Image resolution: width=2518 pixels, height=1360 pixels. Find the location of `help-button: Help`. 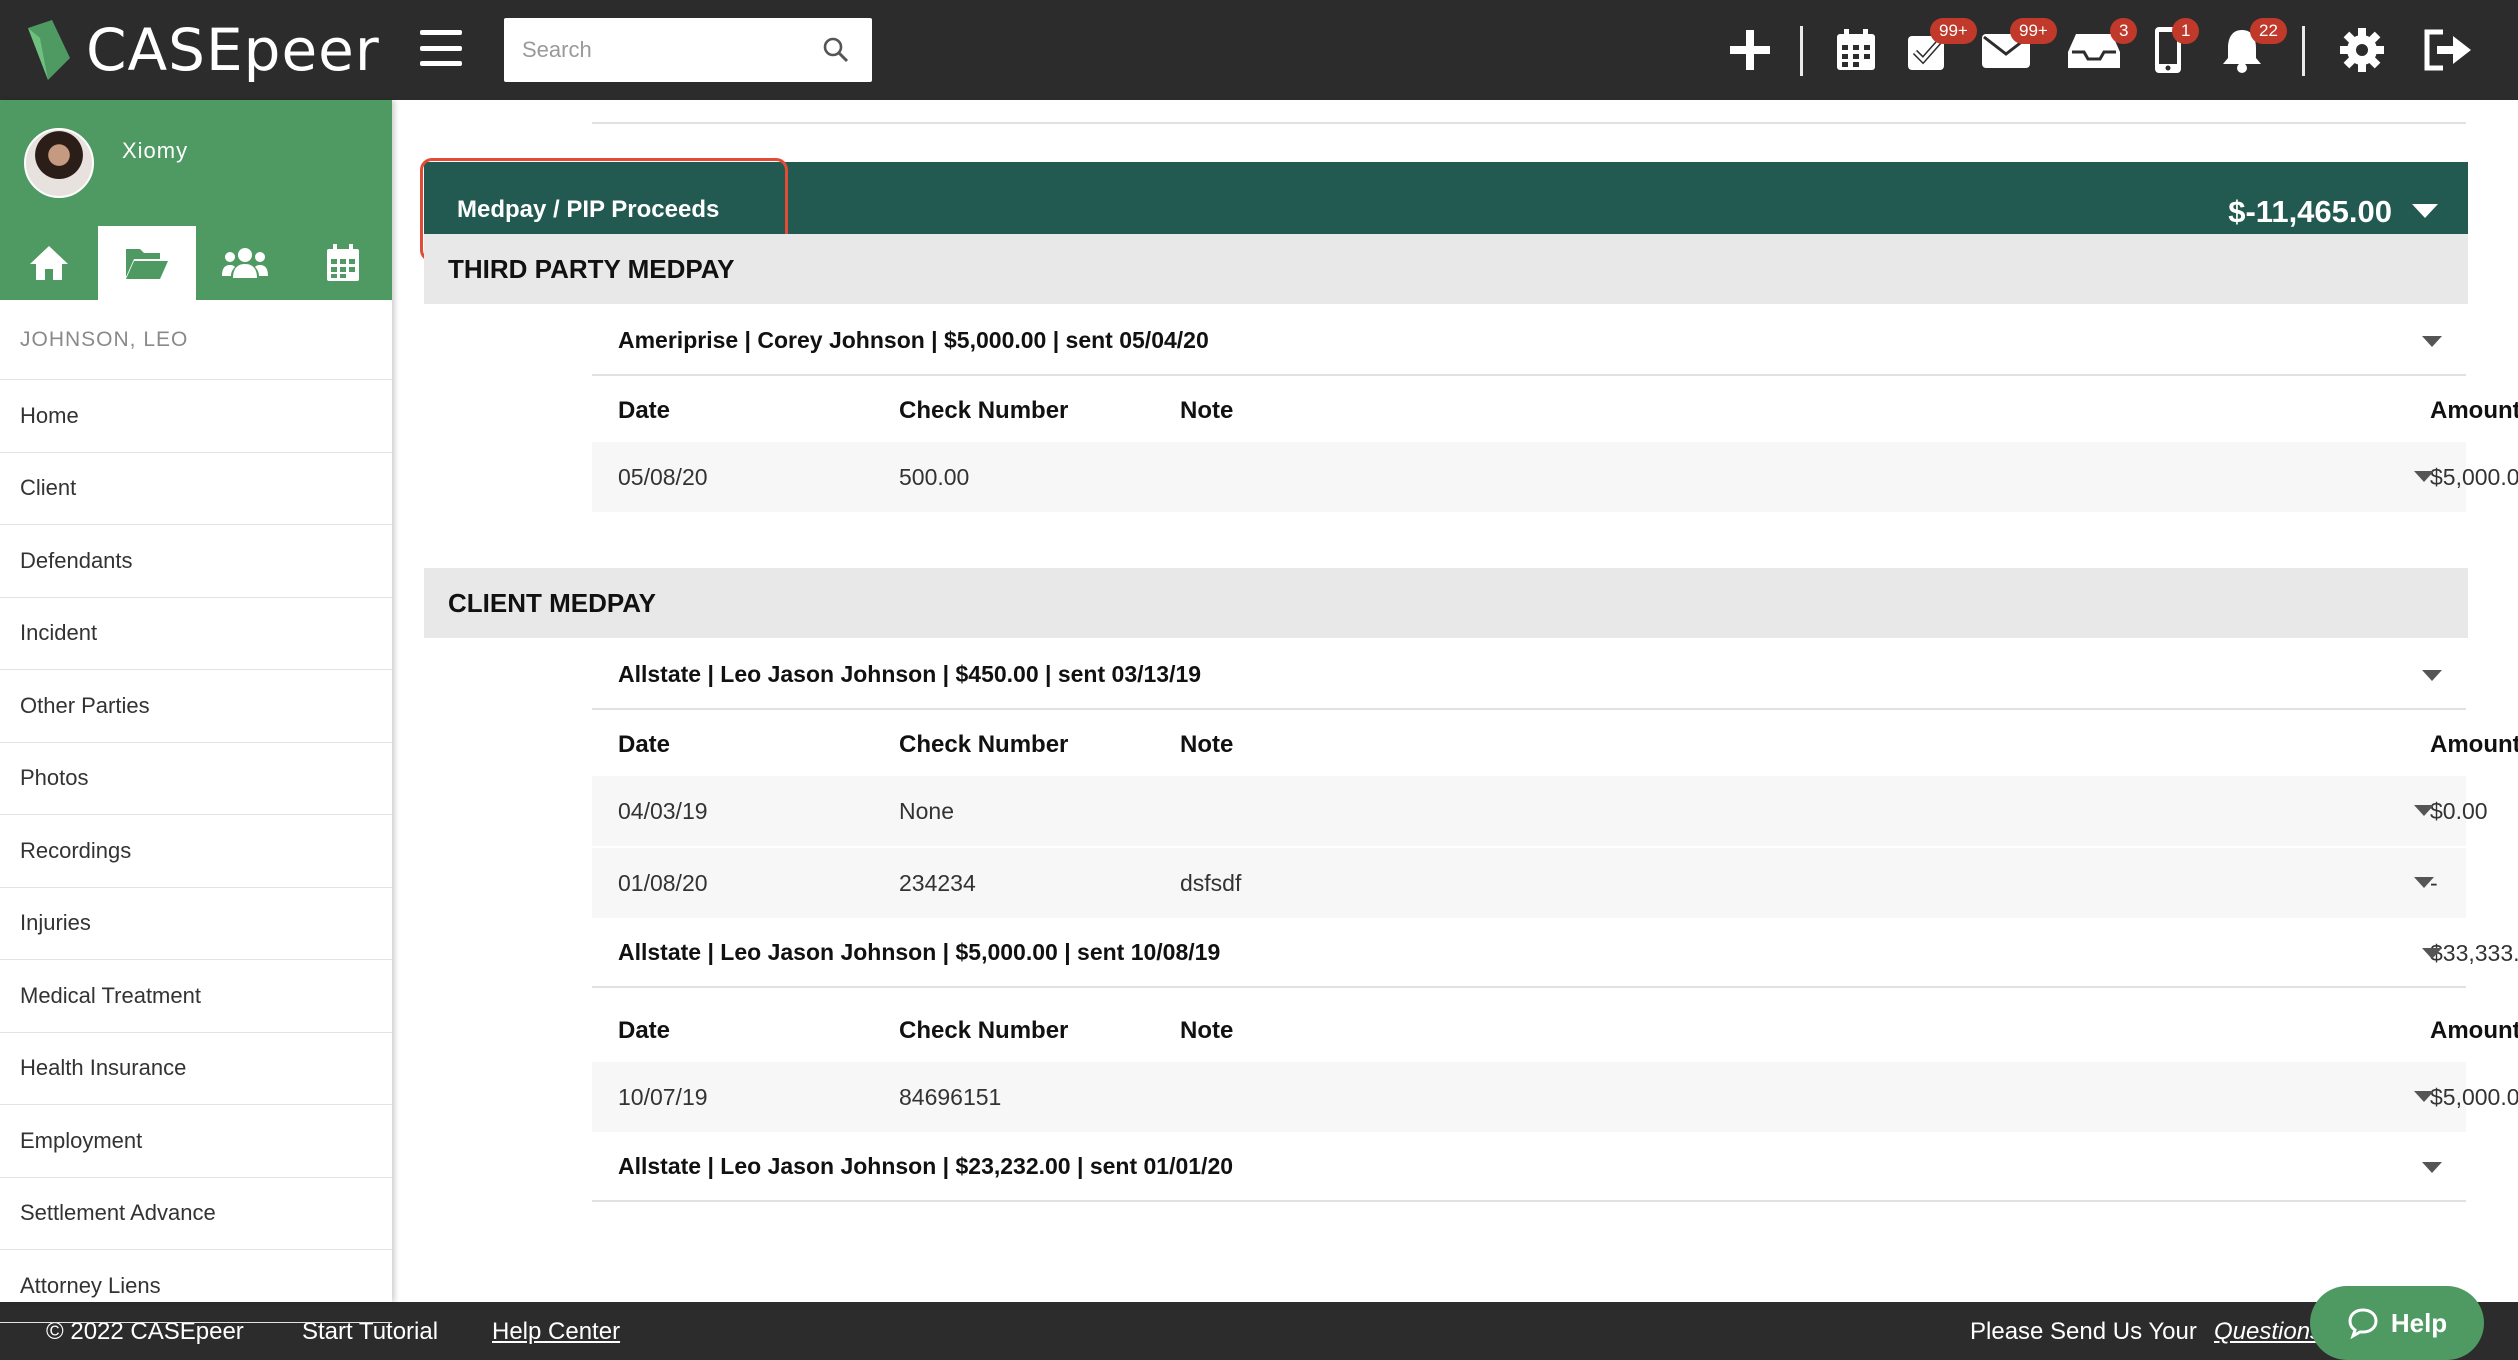

help-button: Help is located at coordinates (2397, 1323).